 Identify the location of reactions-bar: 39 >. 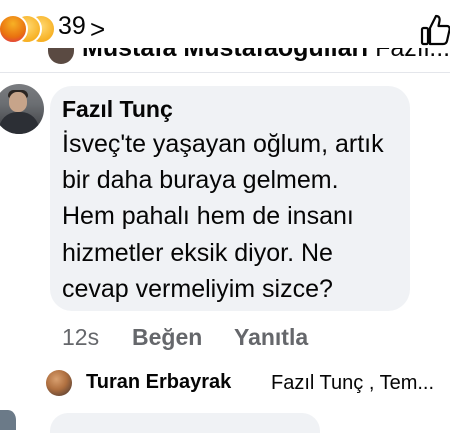
(225, 25).